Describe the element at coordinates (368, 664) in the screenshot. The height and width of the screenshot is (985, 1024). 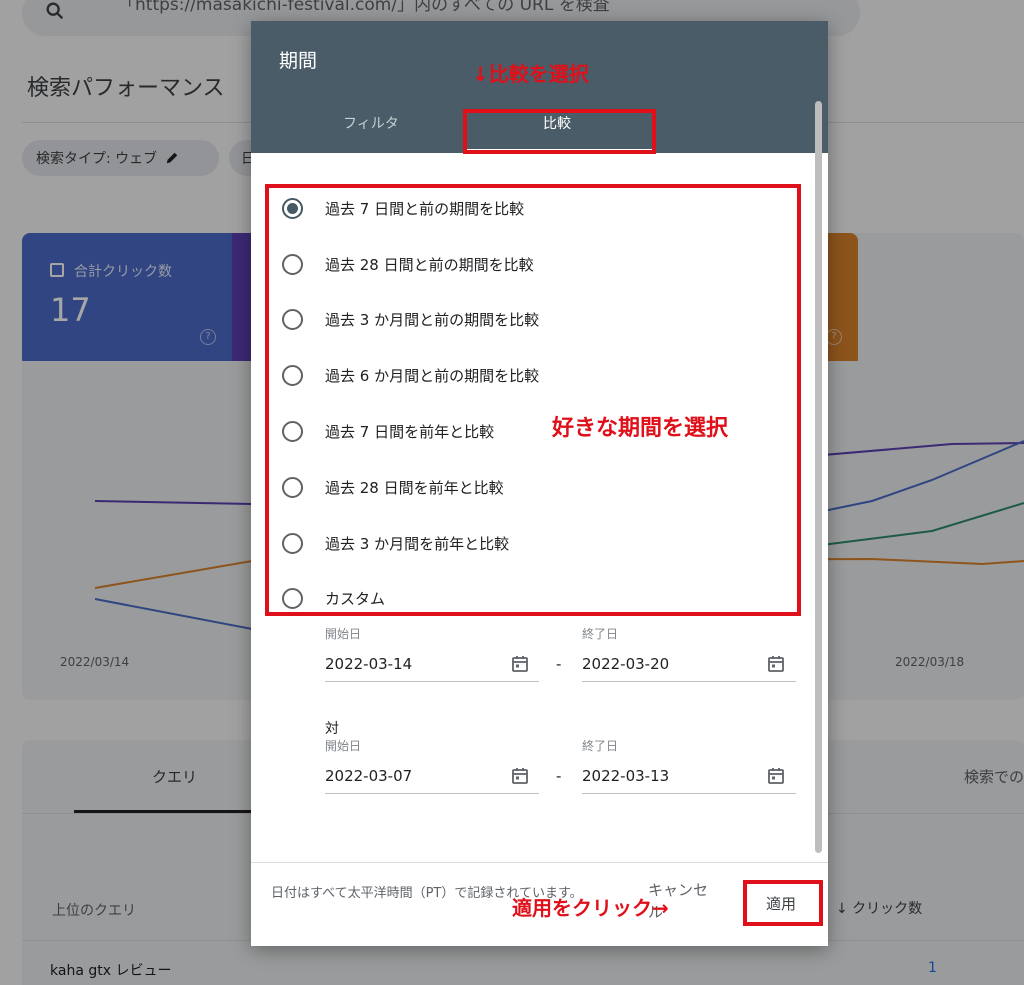
I see `start-date-input: 2022-03-14` at that location.